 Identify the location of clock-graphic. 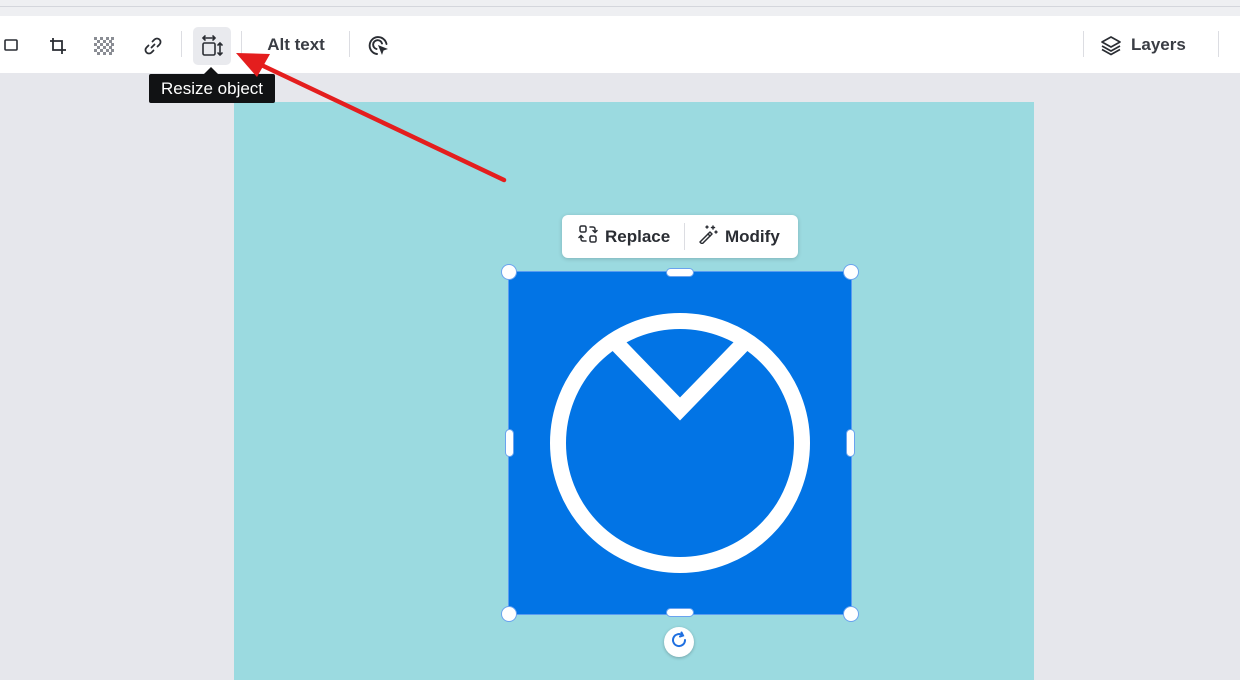
(680, 443).